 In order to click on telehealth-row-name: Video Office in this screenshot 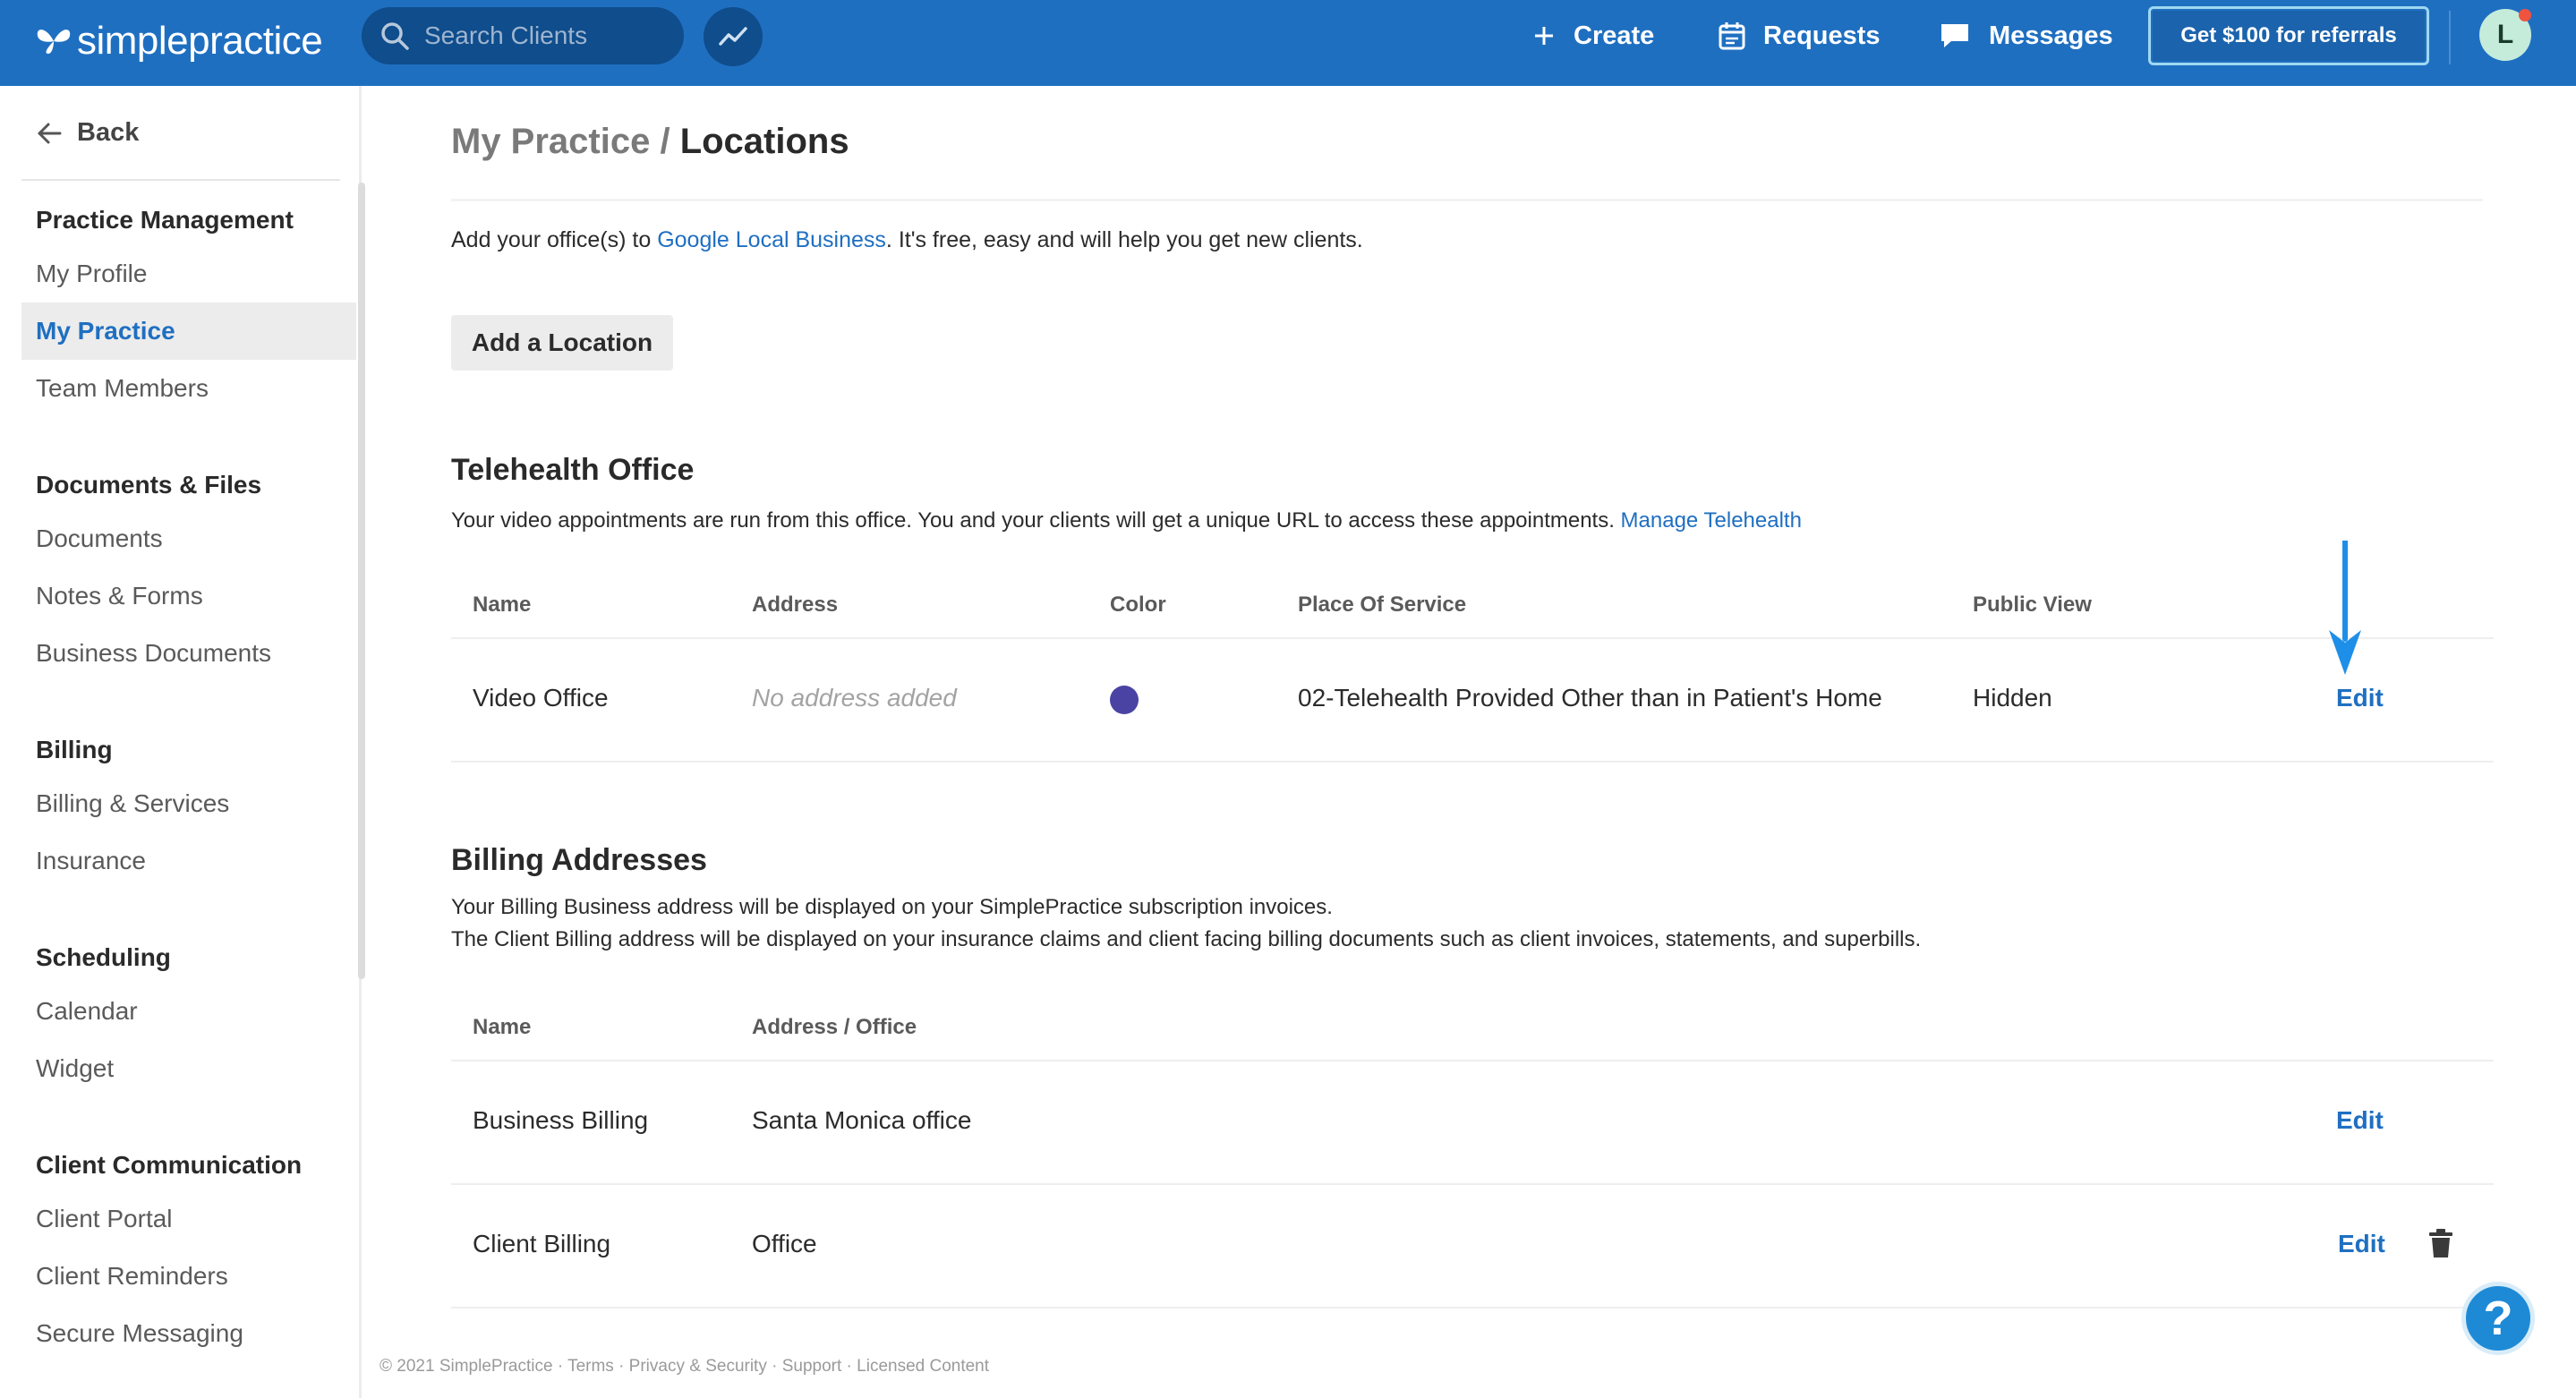, I will do `click(541, 698)`.